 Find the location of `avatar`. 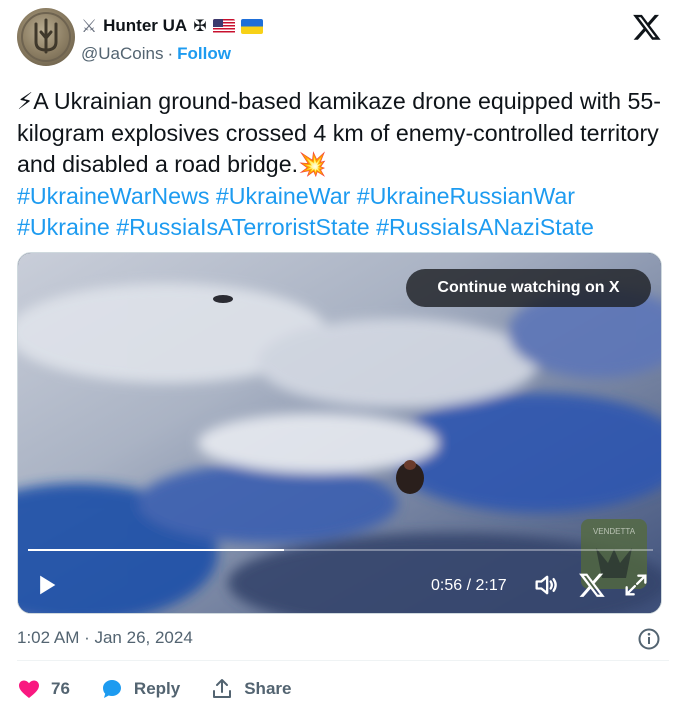

avatar is located at coordinates (46, 37).